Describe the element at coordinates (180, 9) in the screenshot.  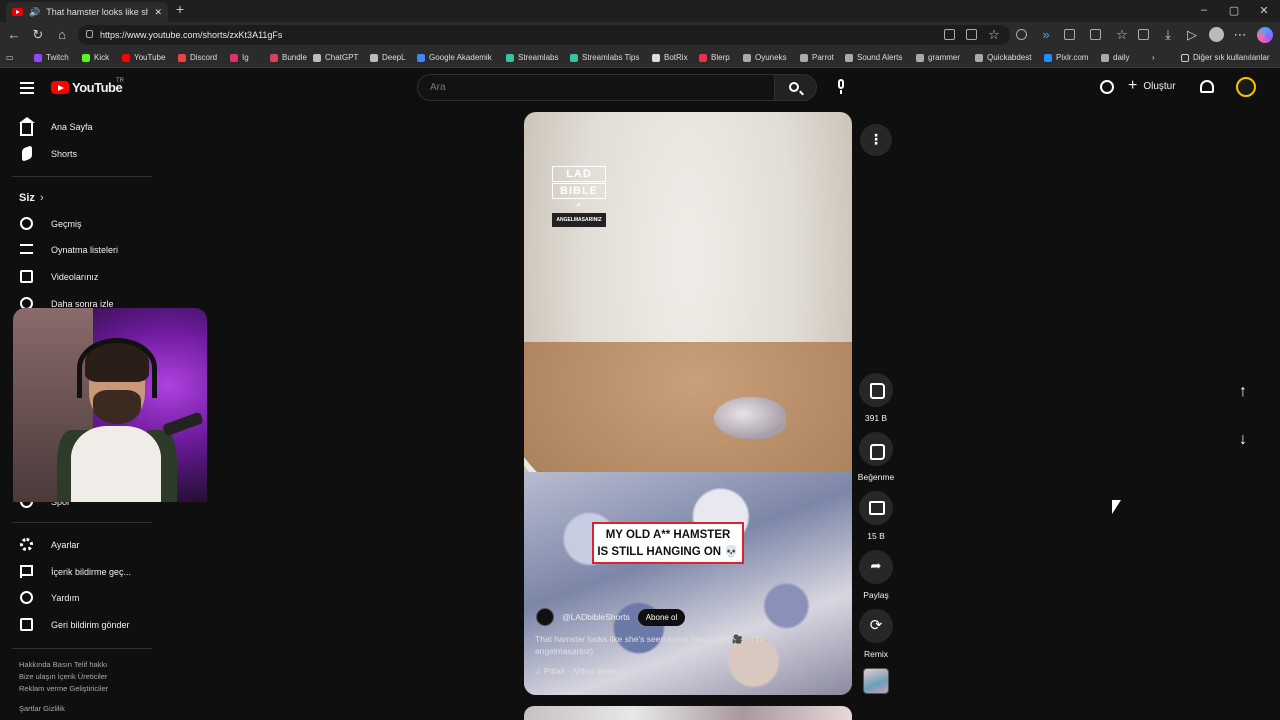
I see `new-tab-button: +` at that location.